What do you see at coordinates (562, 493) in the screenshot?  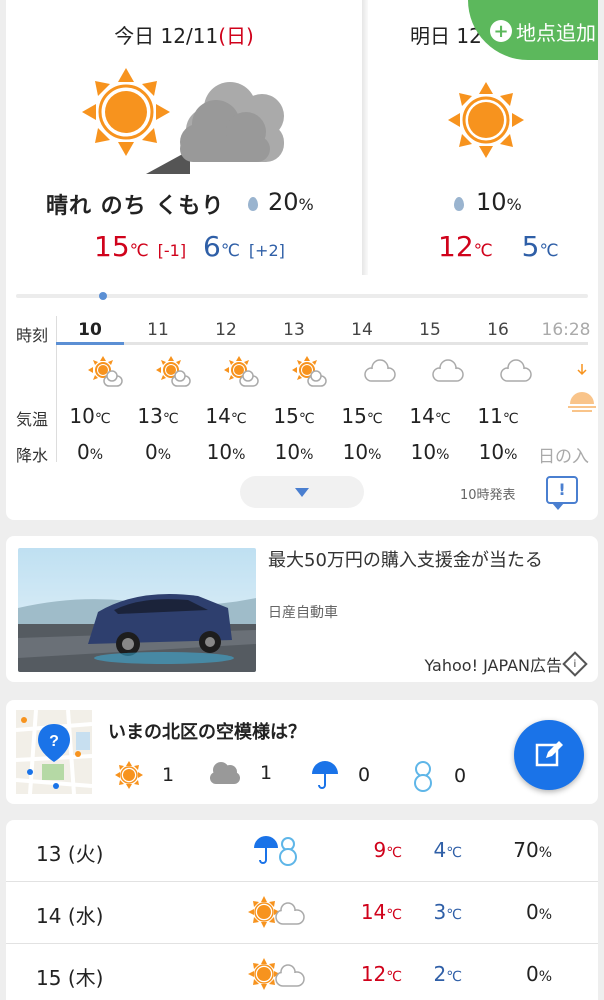 I see `feedback-icon: !` at bounding box center [562, 493].